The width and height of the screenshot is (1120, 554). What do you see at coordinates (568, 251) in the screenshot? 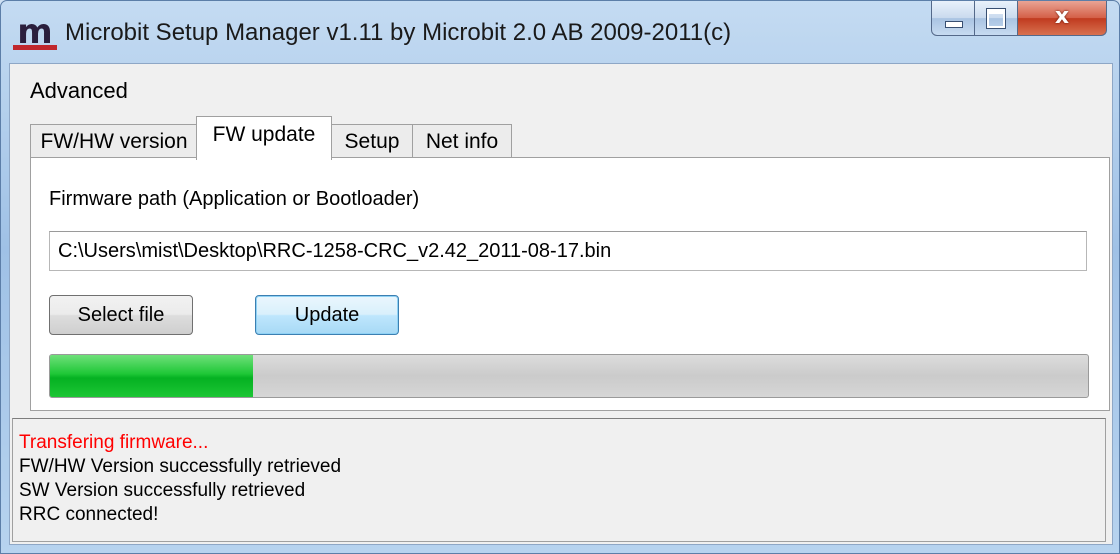
I see `firmware-path-input` at bounding box center [568, 251].